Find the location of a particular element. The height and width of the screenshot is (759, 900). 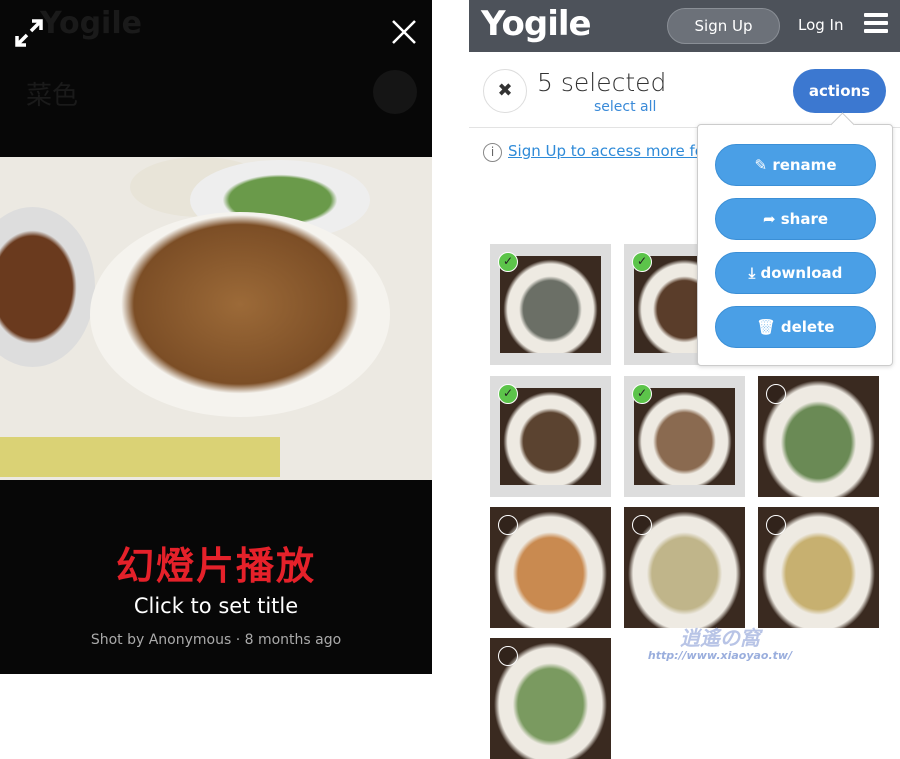

info-icon: i is located at coordinates (492, 152).